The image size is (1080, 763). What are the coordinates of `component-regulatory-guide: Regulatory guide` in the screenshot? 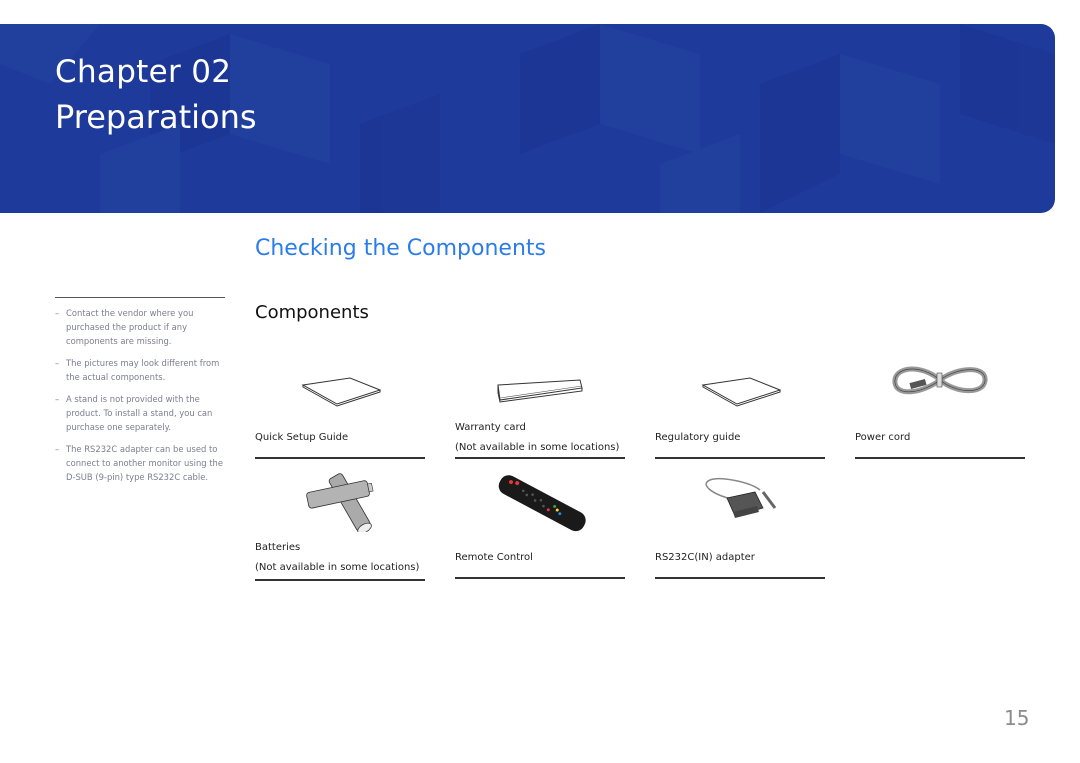 It's located at (740, 405).